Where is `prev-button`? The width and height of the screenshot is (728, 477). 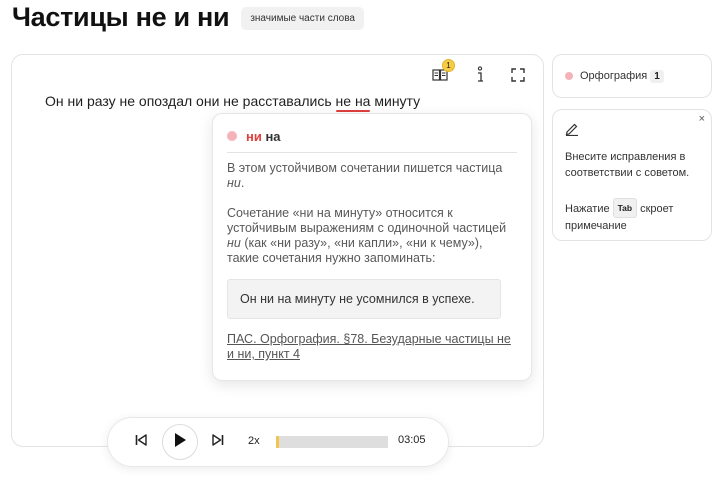 prev-button is located at coordinates (141, 442).